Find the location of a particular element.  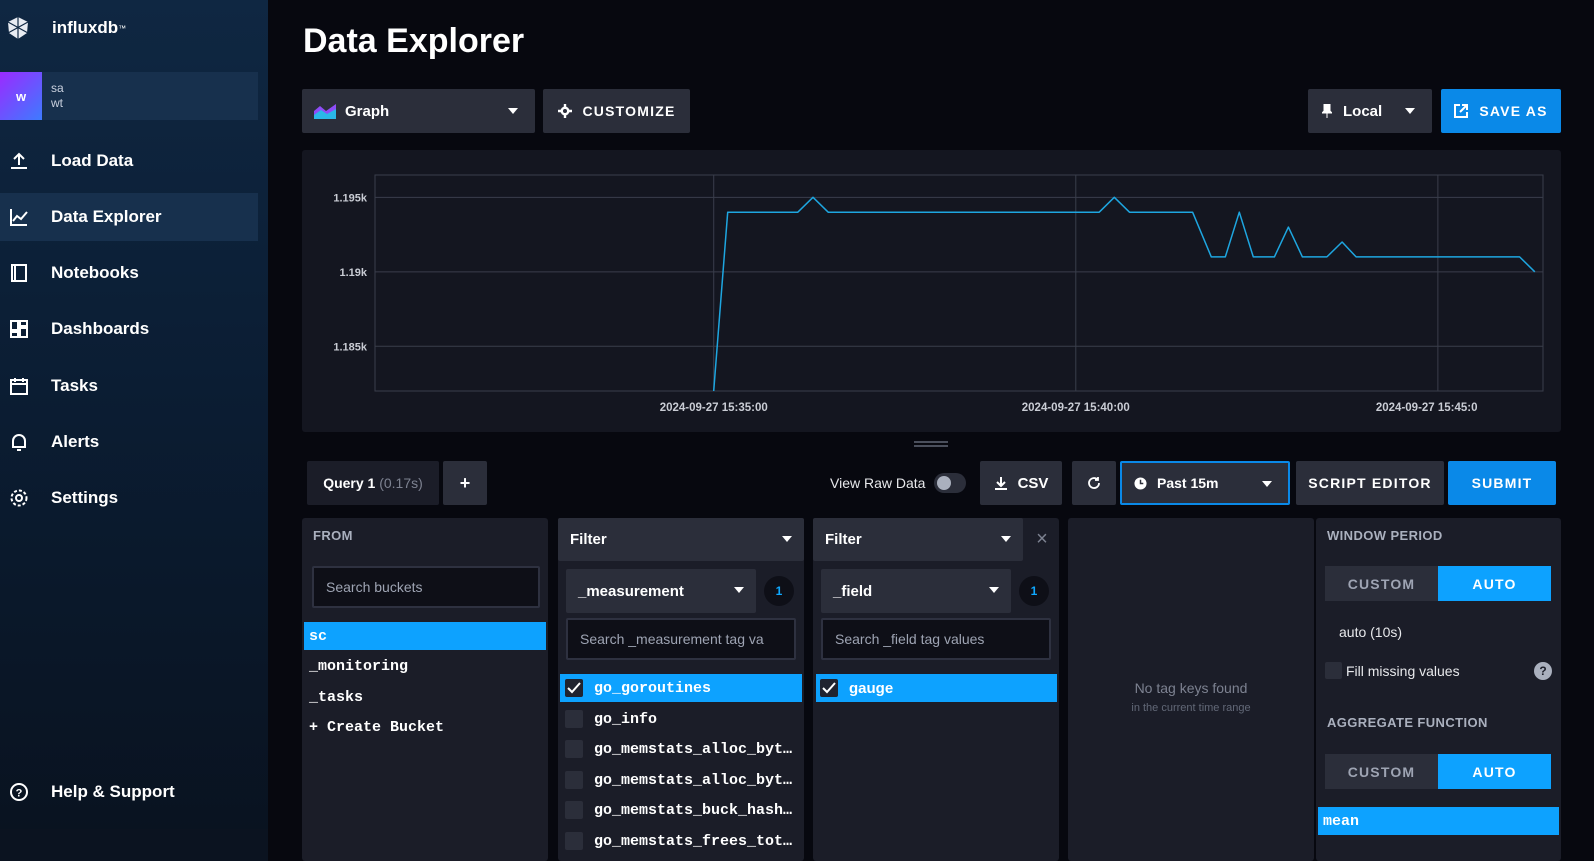

close-icon: × is located at coordinates (1042, 539).